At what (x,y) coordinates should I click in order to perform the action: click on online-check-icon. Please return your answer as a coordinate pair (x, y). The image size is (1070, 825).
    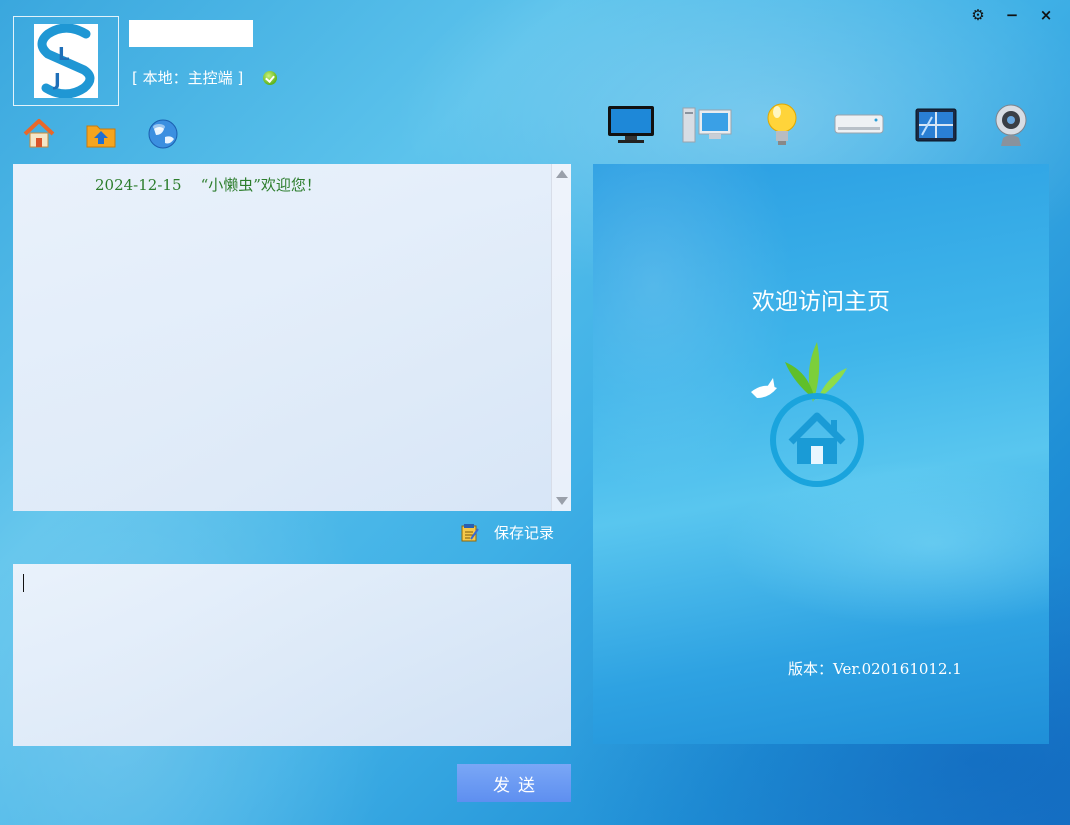
    Looking at the image, I should click on (270, 77).